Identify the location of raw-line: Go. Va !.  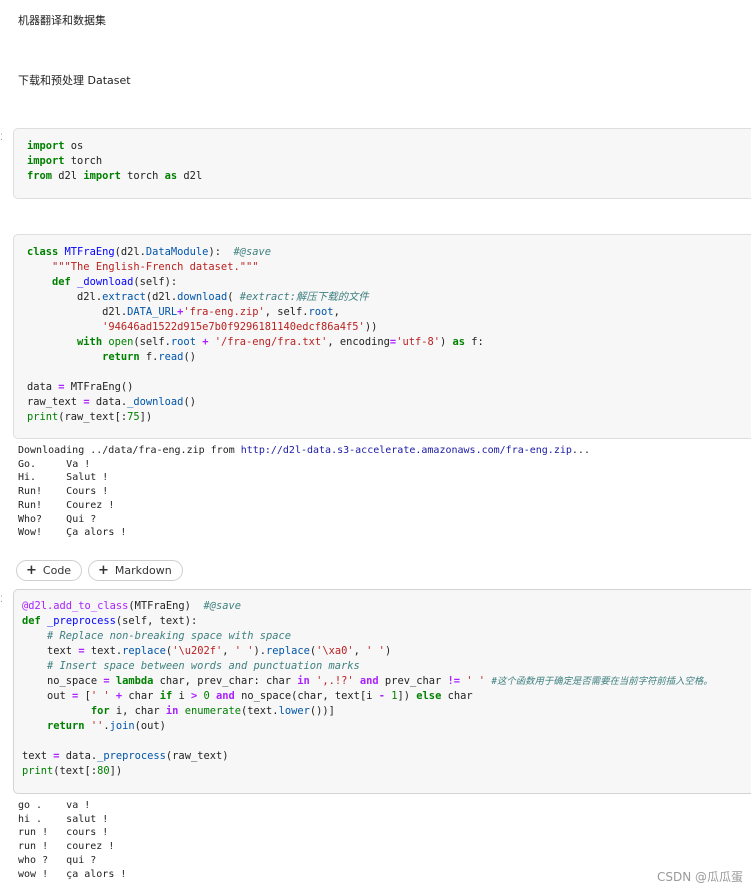
(54, 464).